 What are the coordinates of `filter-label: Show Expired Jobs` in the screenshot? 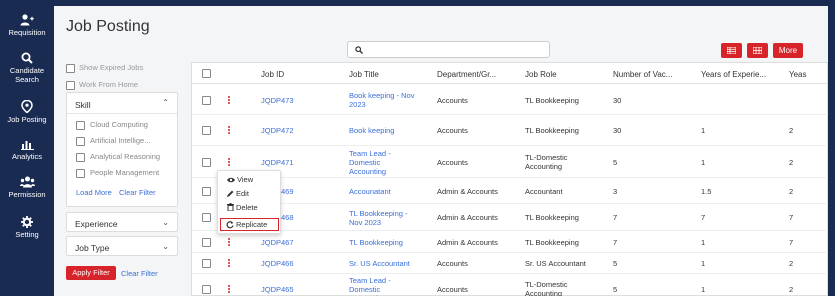 It's located at (111, 67).